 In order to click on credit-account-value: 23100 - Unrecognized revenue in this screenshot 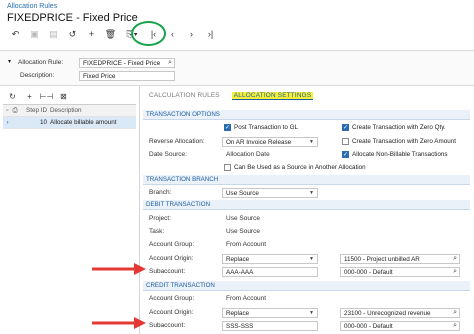, I will do `click(387, 313)`.